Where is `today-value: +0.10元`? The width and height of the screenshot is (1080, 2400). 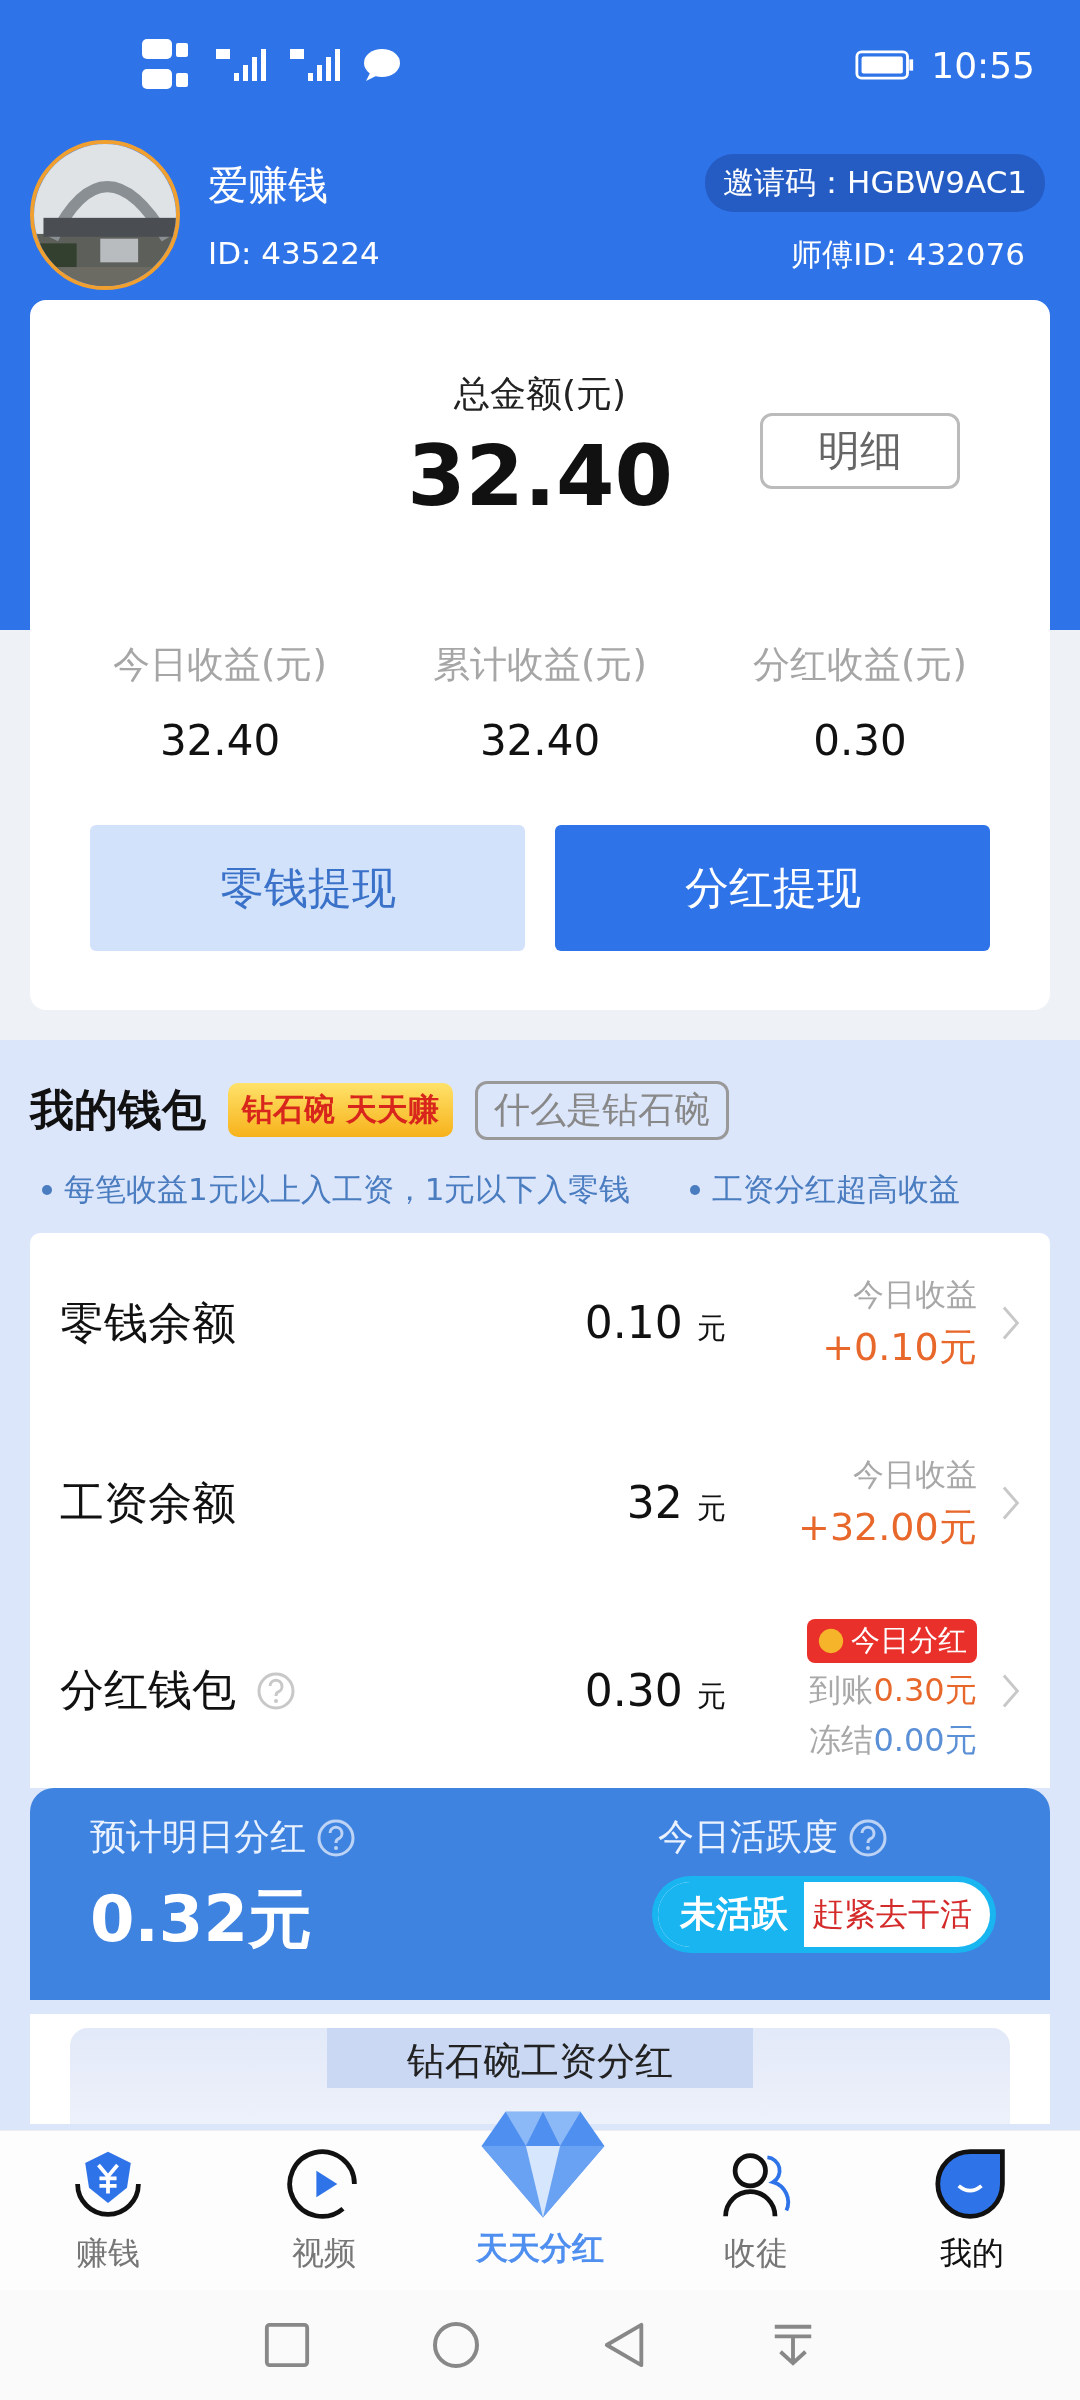 today-value: +0.10元 is located at coordinates (899, 1347).